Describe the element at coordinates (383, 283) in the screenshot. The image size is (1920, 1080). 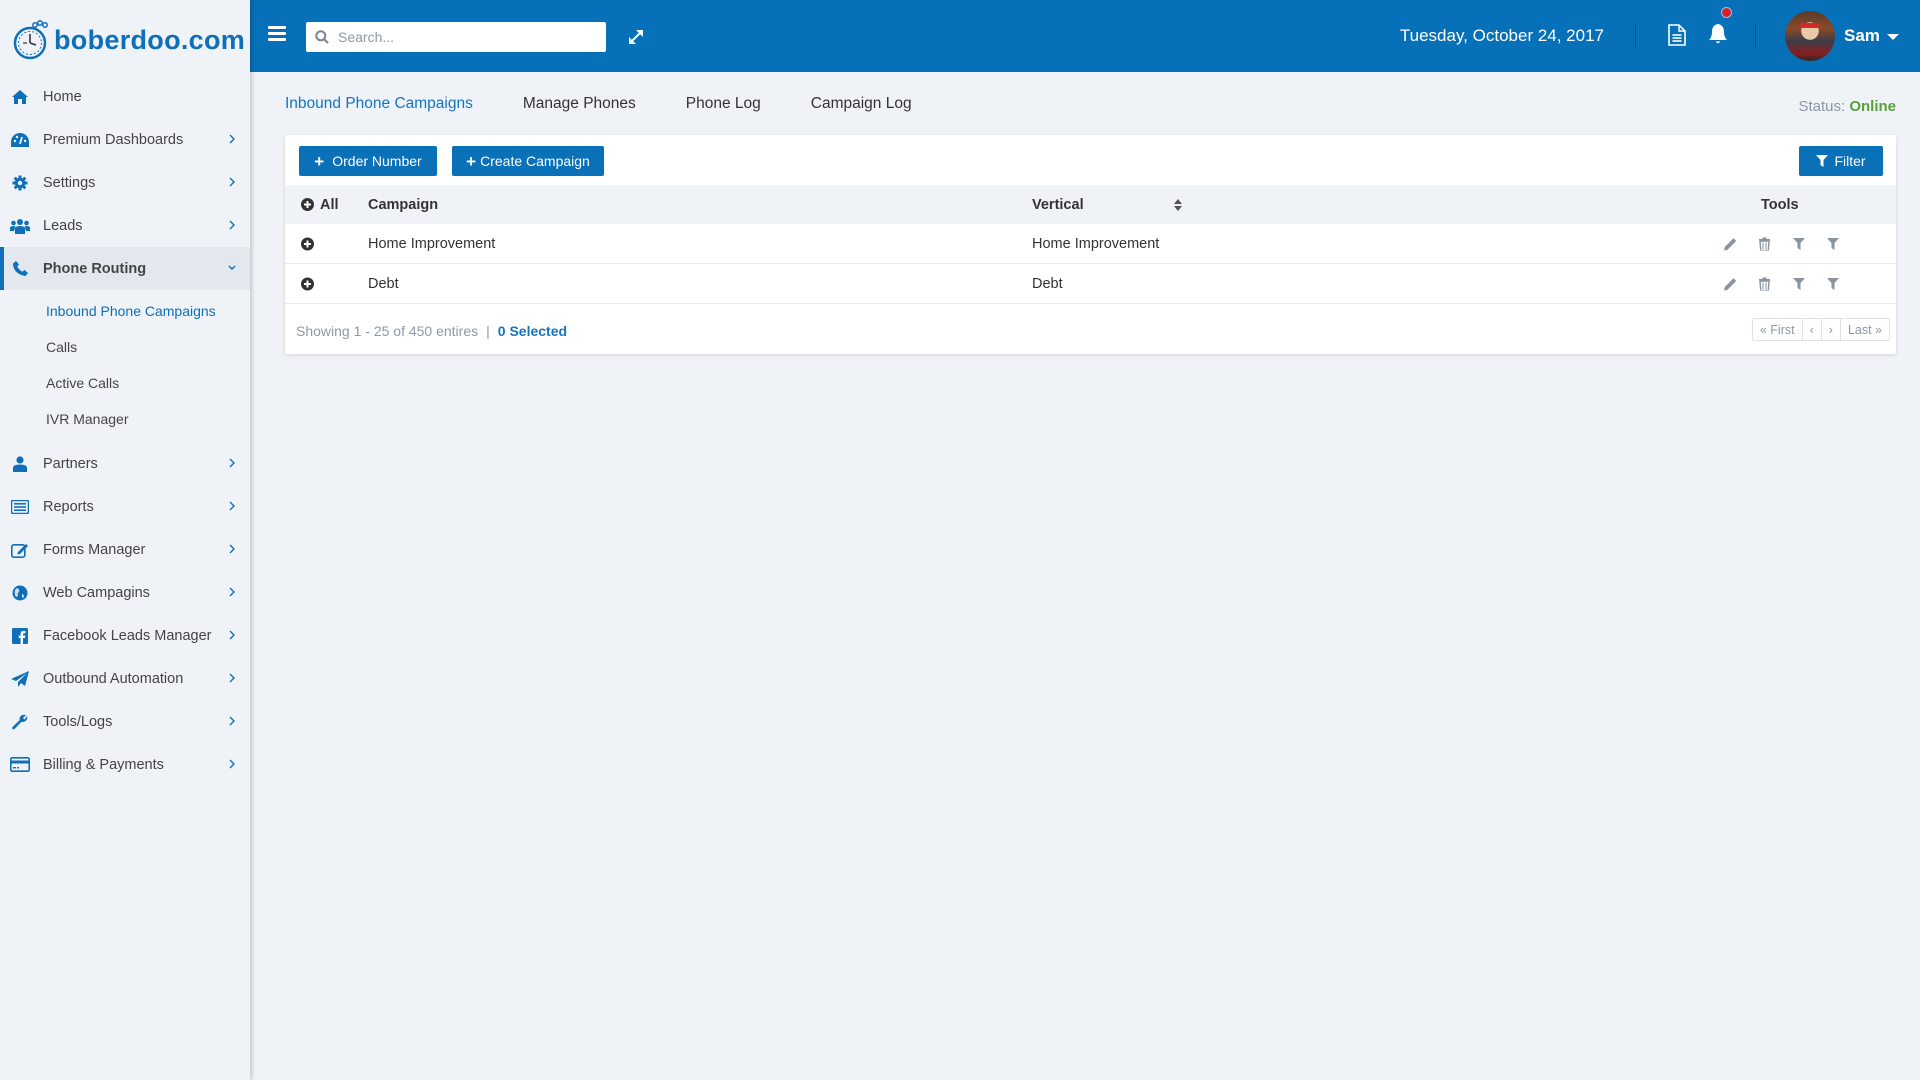
I see `campaign-name: Debt` at that location.